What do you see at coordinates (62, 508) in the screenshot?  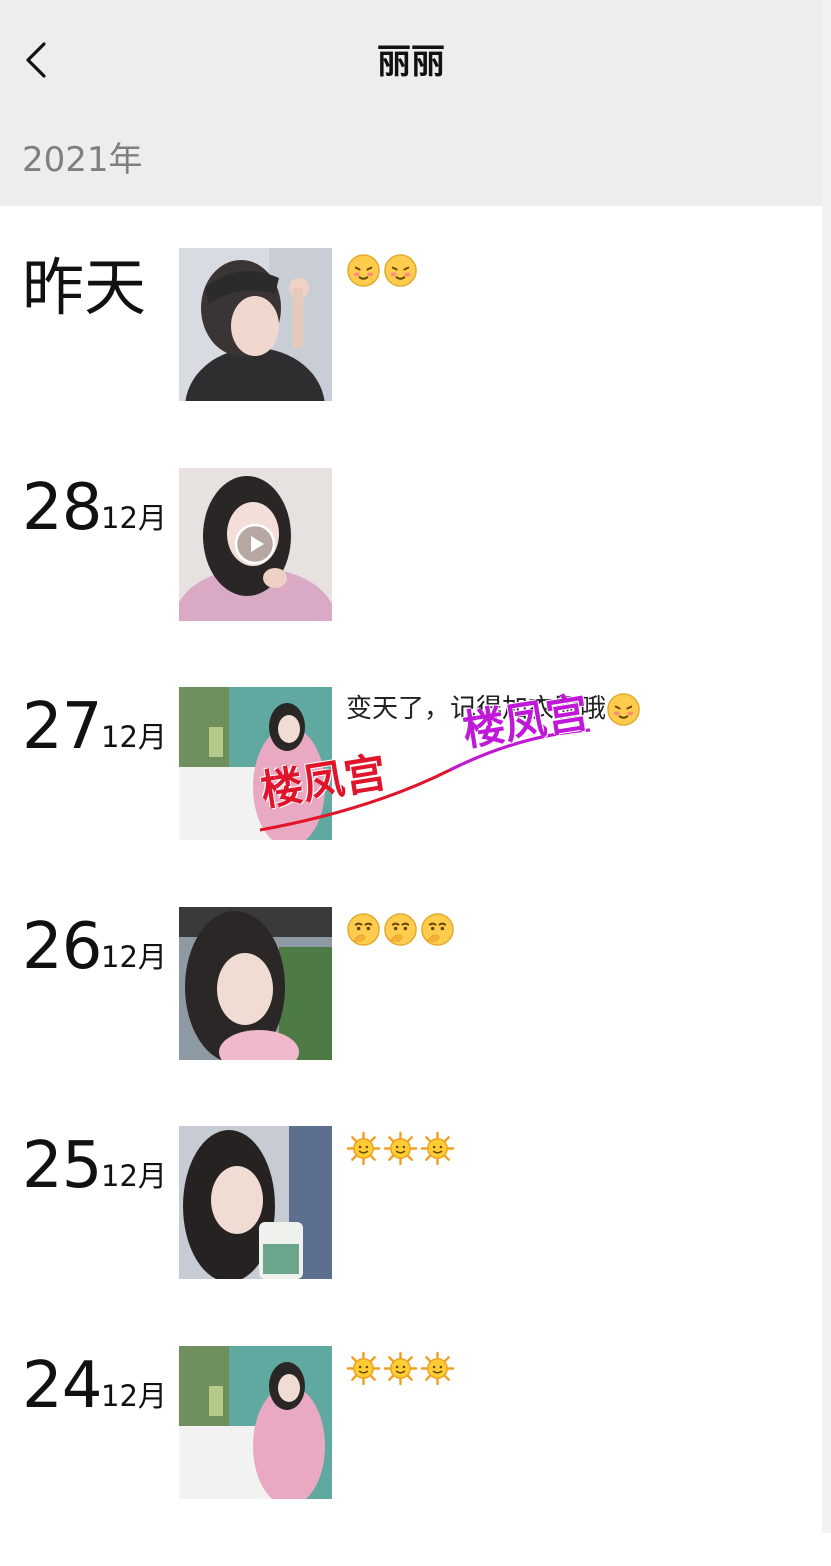 I see `date-day: 28` at bounding box center [62, 508].